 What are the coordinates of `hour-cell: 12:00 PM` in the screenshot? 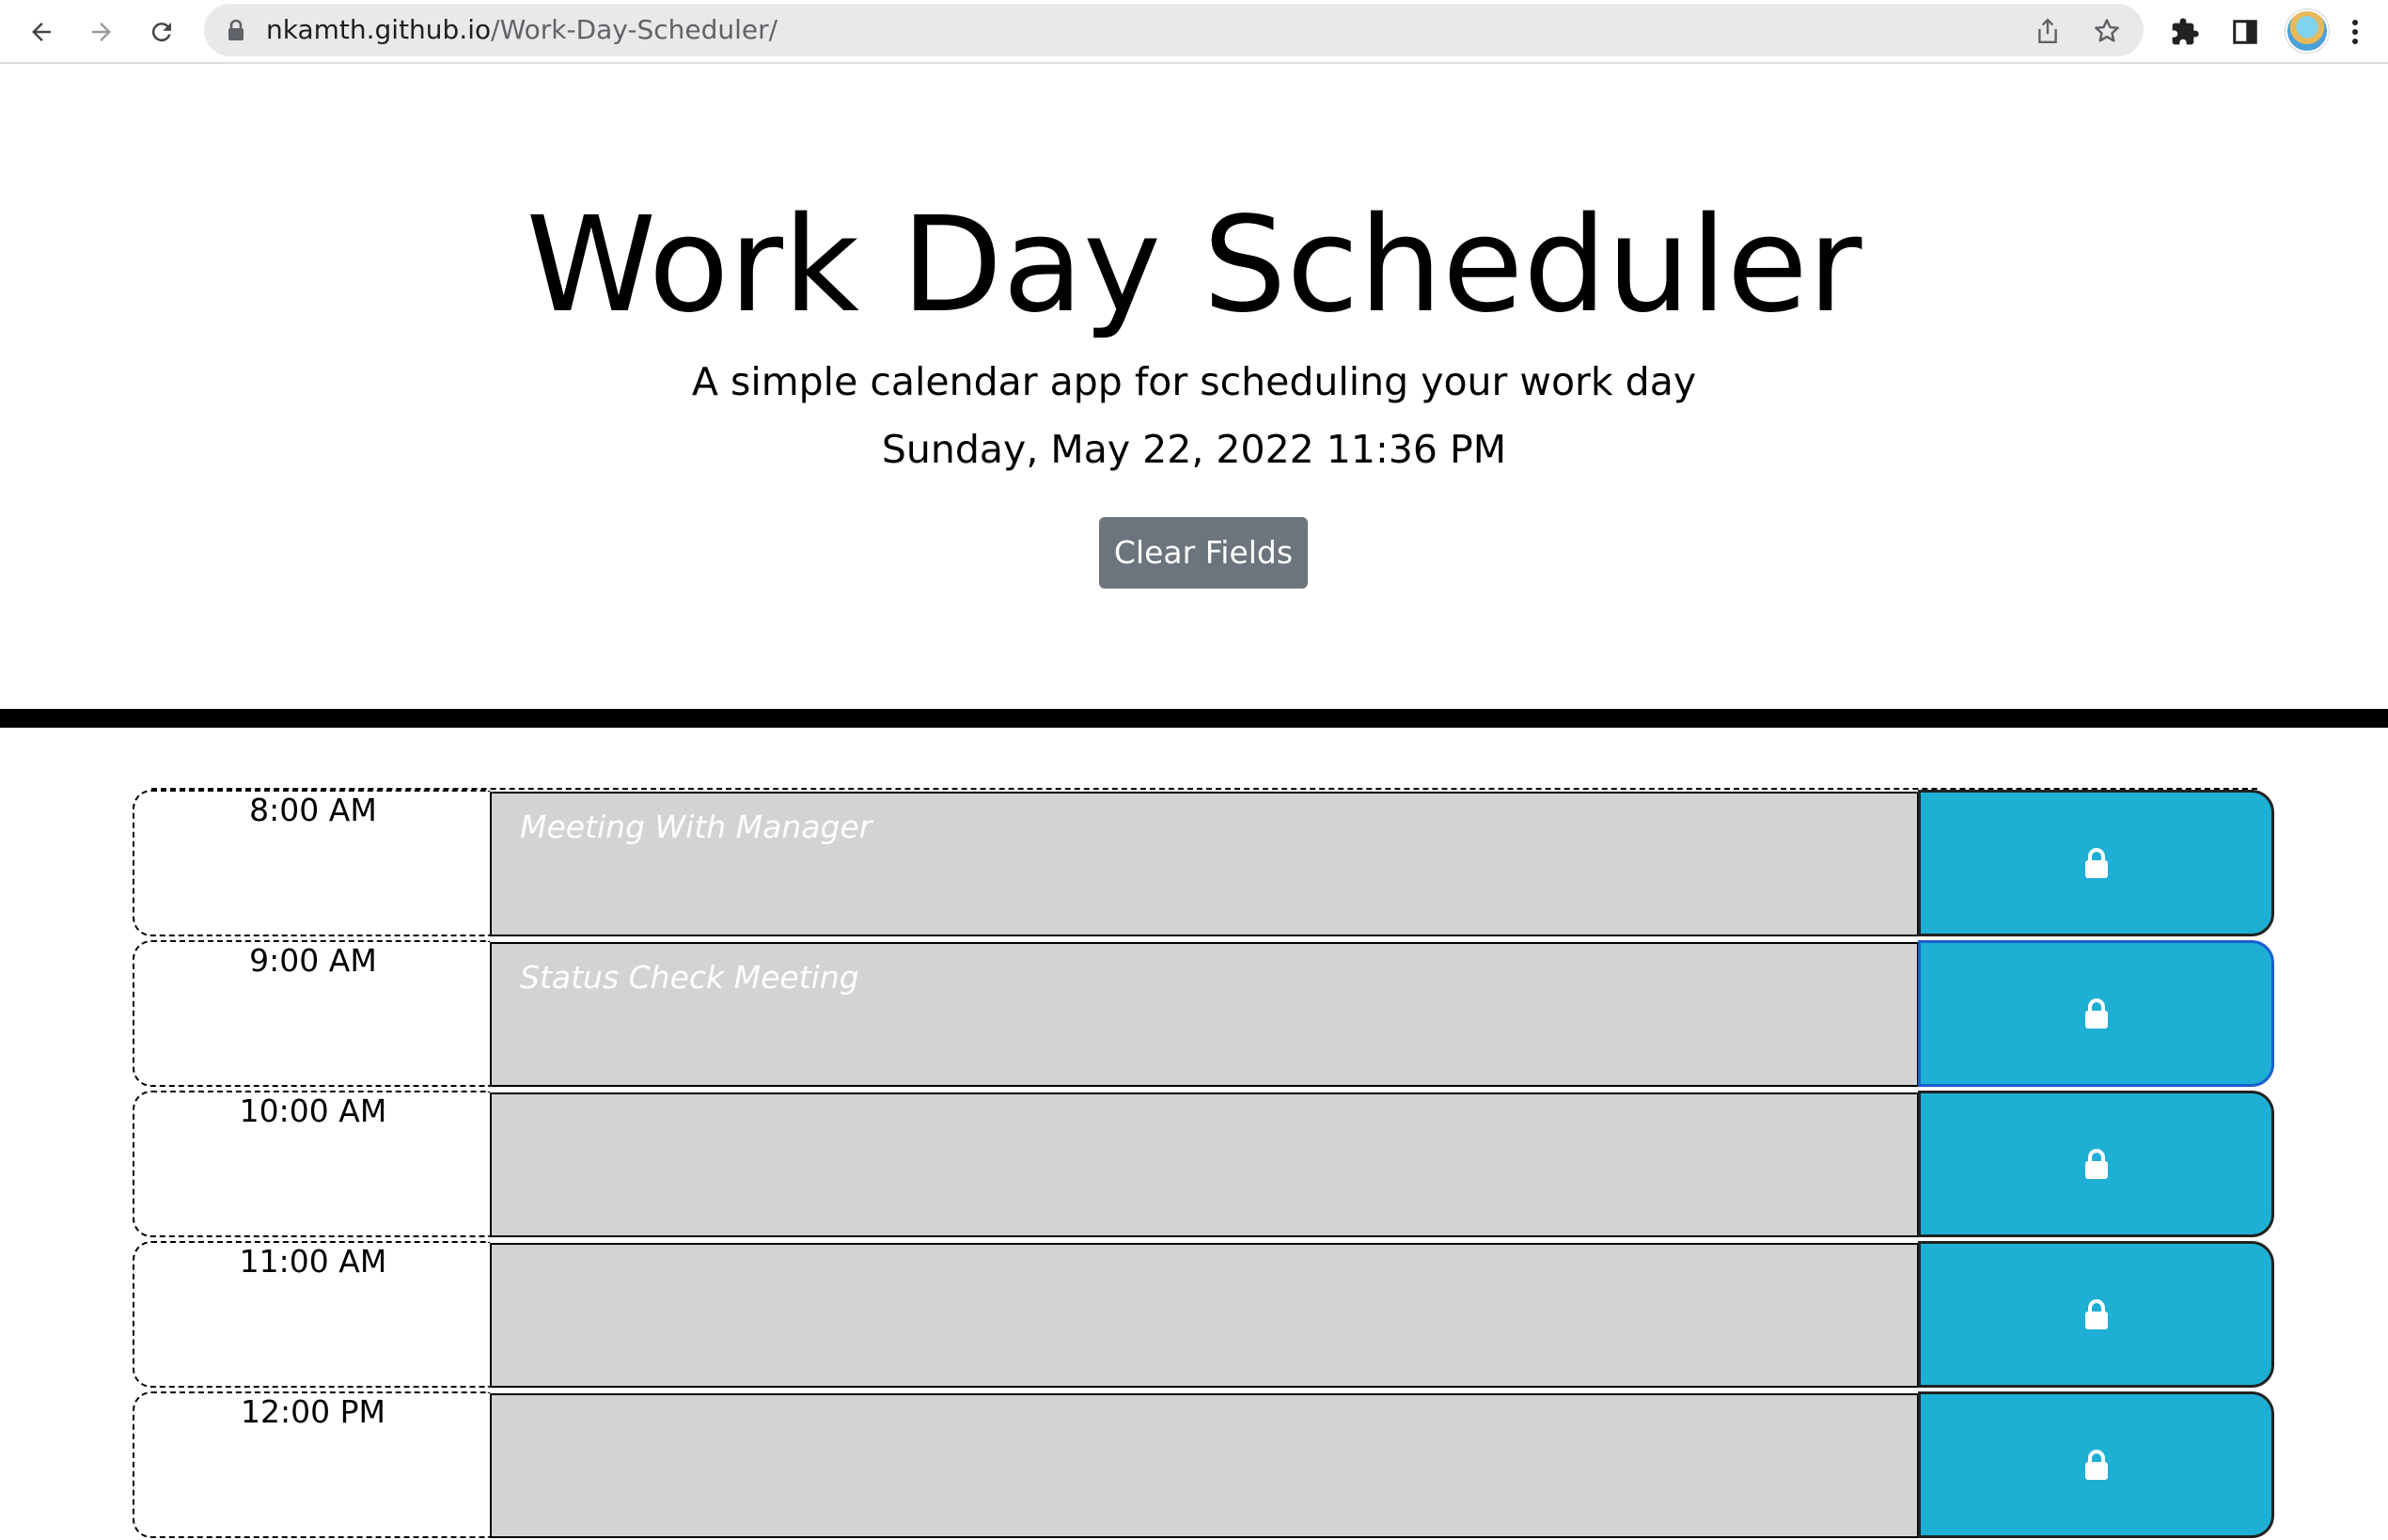 It's located at (311, 1464).